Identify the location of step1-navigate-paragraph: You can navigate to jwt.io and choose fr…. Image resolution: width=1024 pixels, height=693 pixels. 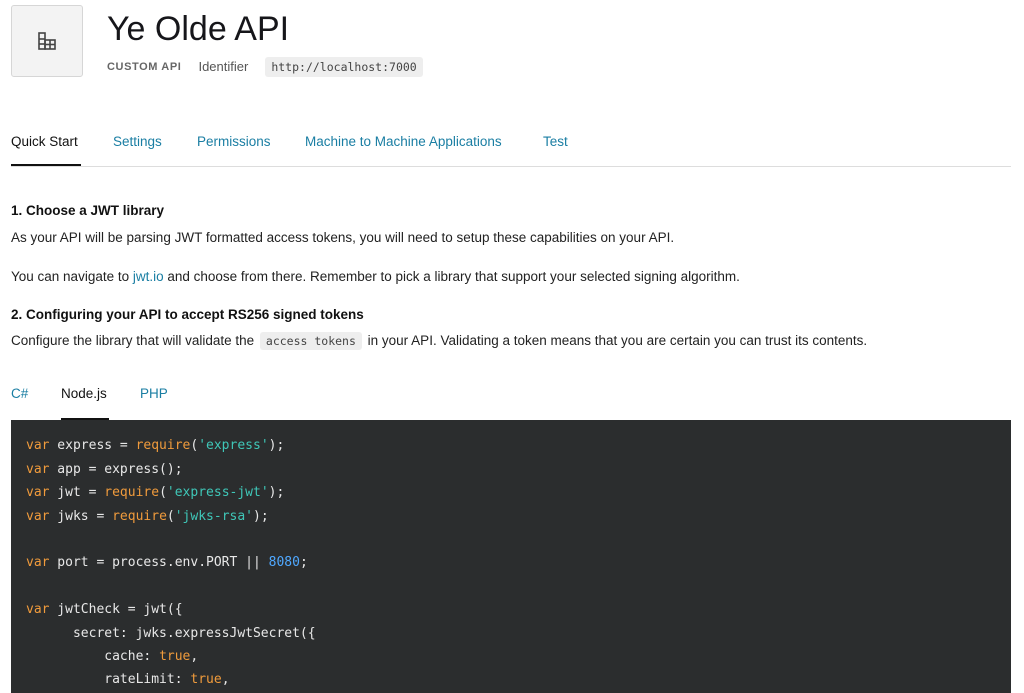
(375, 276).